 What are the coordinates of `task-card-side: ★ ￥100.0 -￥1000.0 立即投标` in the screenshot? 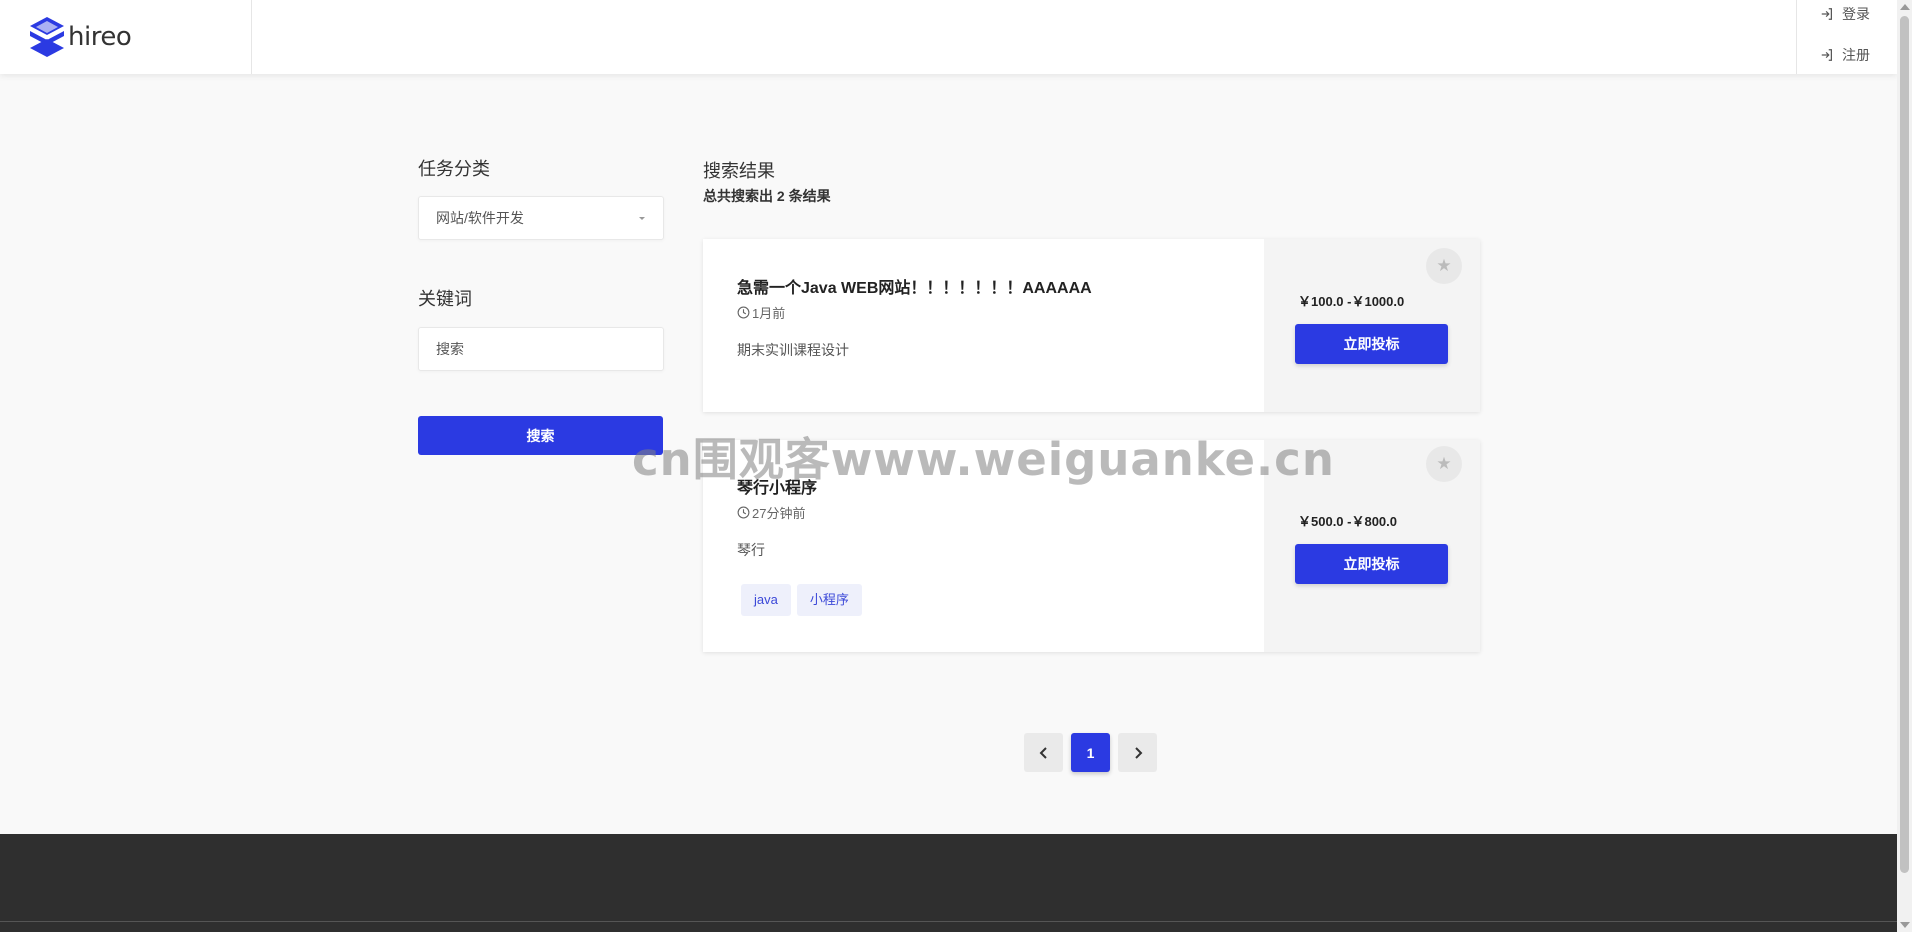 It's located at (1372, 325).